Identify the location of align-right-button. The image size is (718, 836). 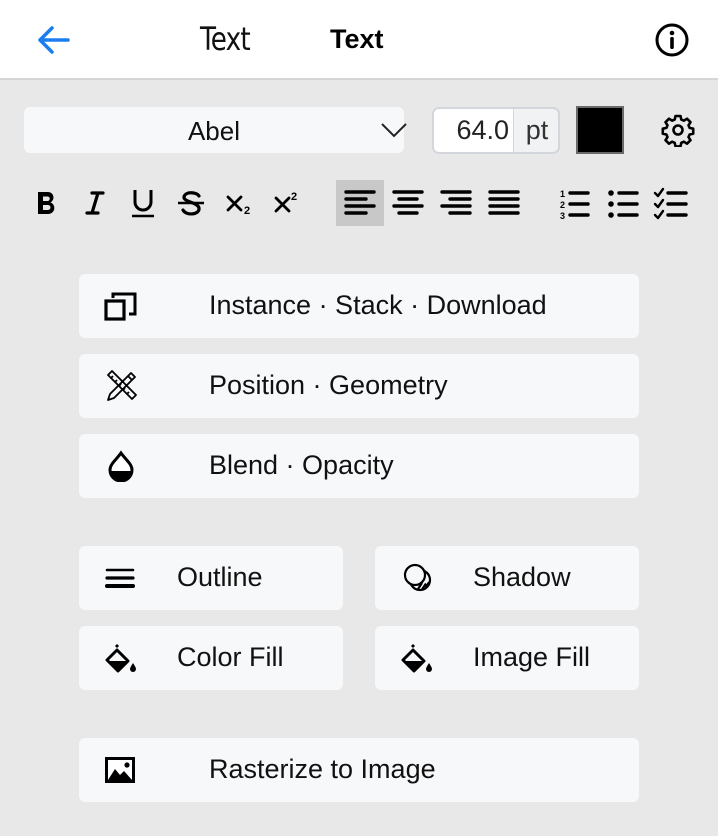
(456, 203).